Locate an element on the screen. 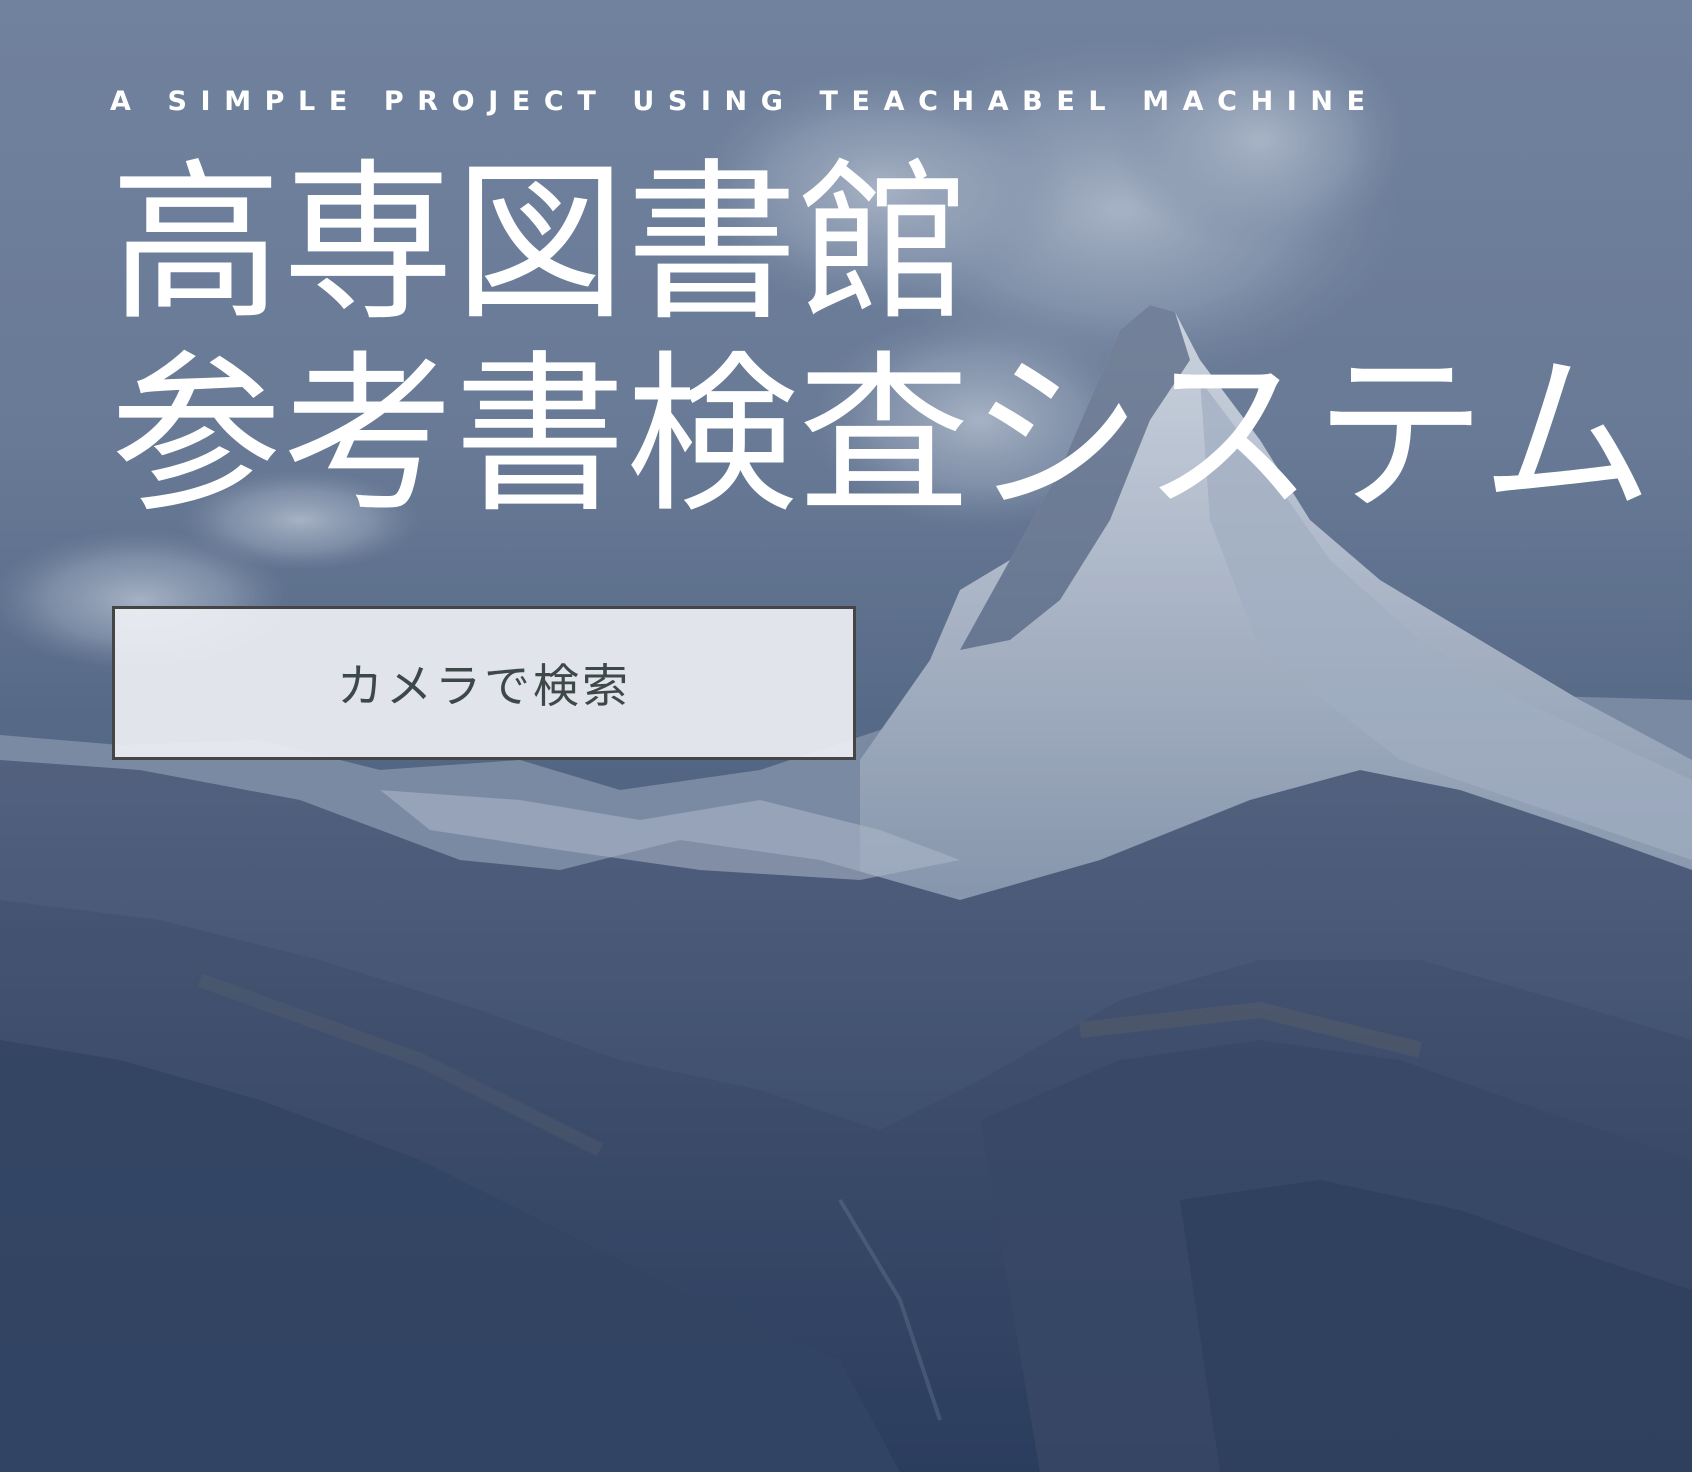  hero-title-line-2: 参考書検査システム is located at coordinates (881, 435).